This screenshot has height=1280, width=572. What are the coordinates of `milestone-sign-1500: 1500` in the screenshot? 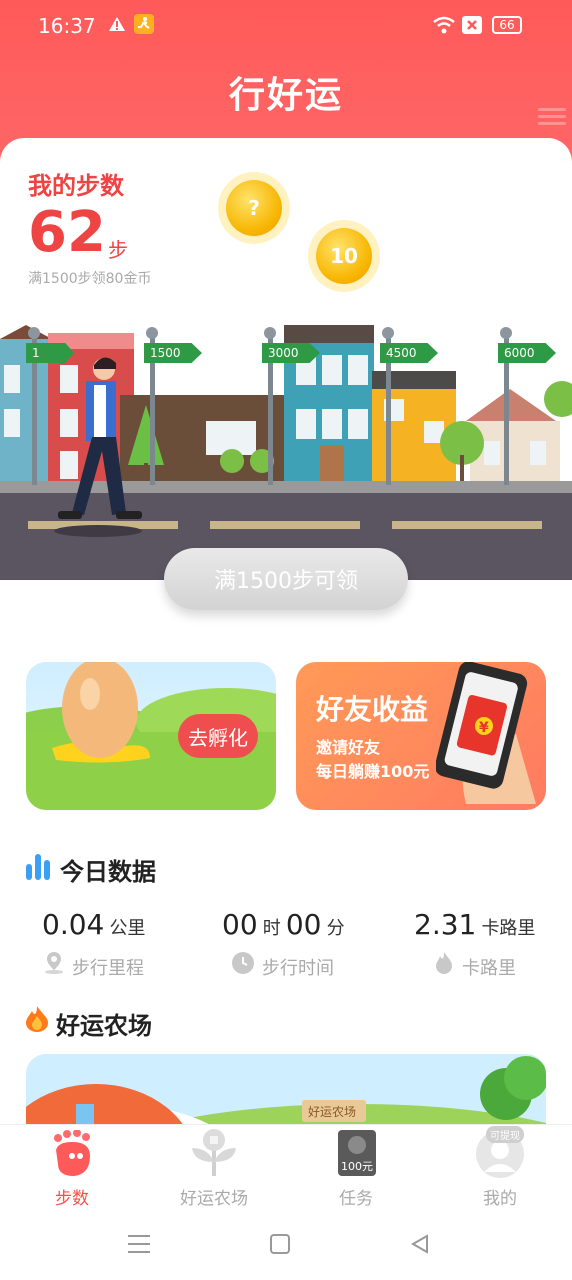 It's located at (173, 353).